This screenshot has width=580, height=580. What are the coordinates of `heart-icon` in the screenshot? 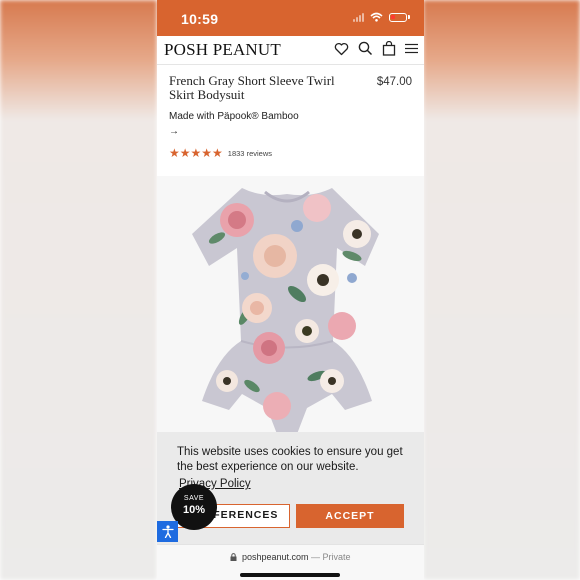 It's located at (341, 49).